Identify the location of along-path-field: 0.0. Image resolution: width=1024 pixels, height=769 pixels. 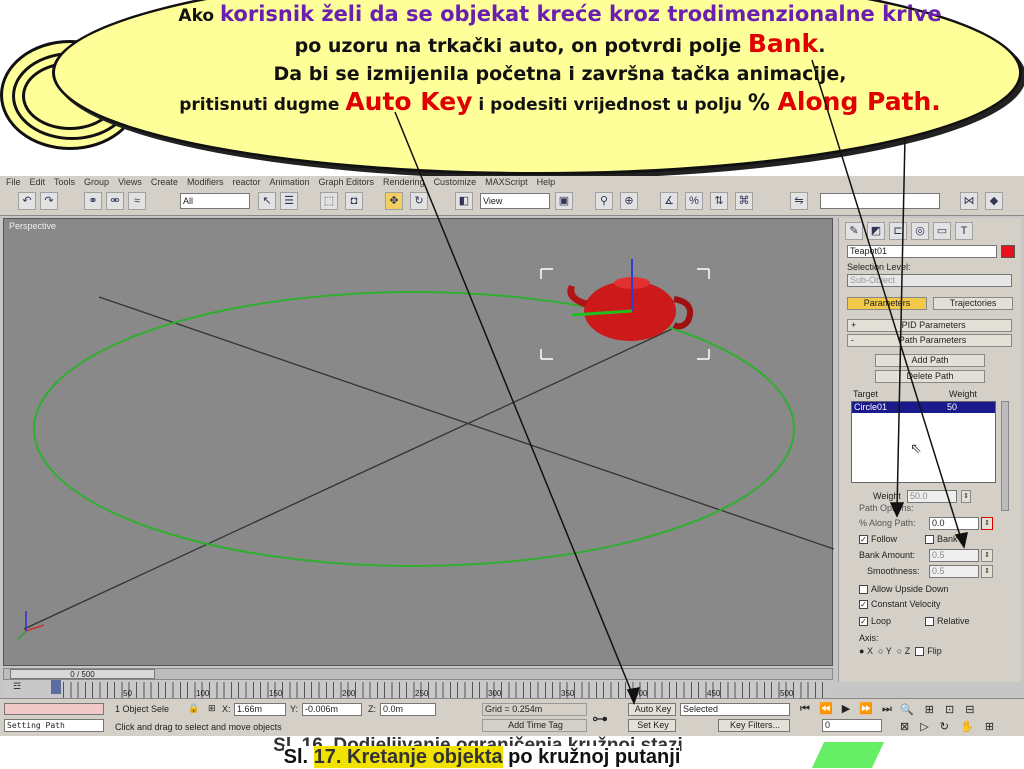
(954, 523).